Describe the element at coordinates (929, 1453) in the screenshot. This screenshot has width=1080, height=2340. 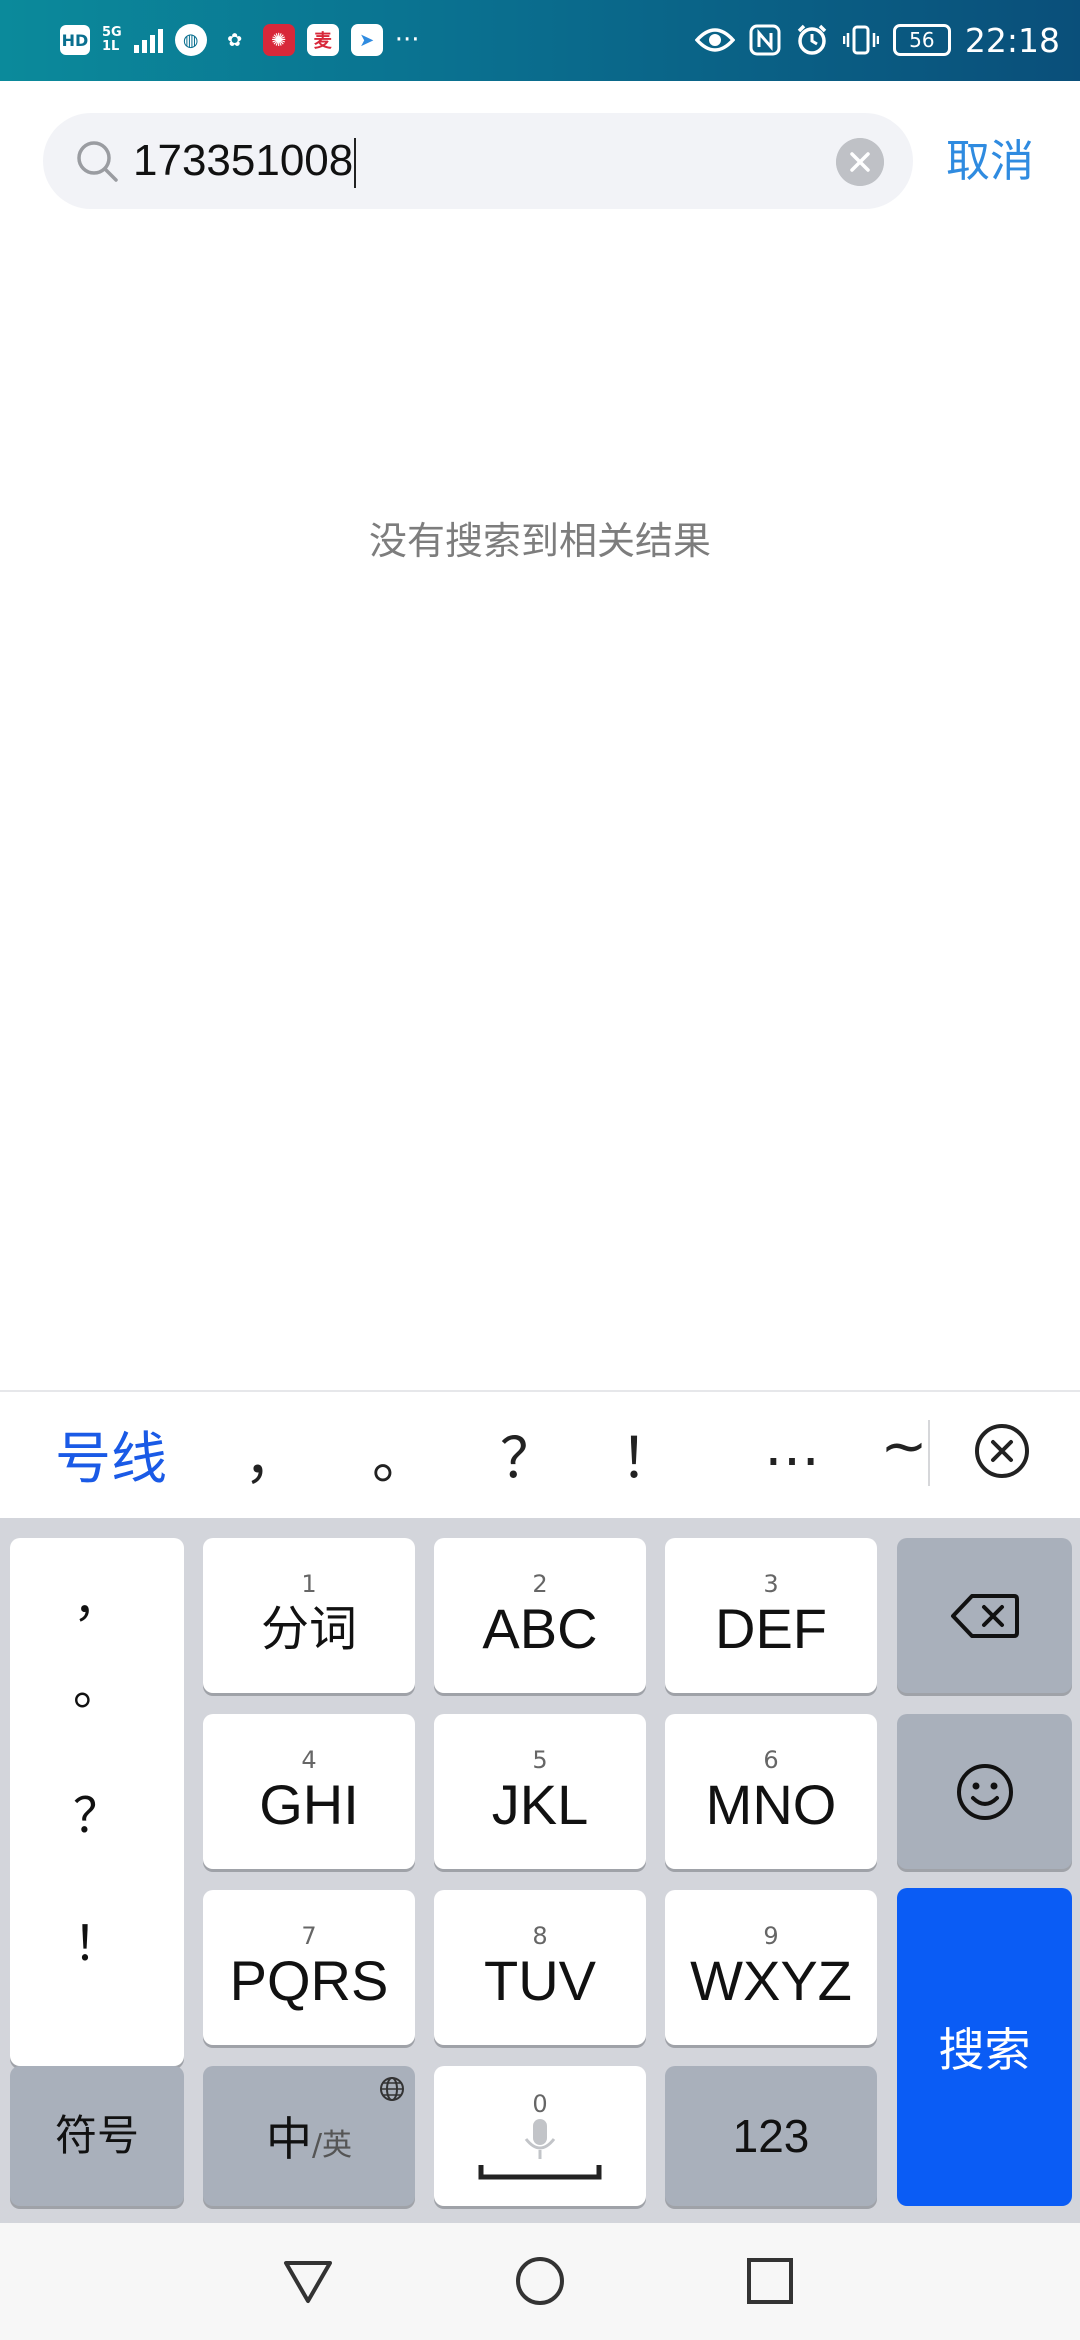
I see `candidate-divider` at that location.